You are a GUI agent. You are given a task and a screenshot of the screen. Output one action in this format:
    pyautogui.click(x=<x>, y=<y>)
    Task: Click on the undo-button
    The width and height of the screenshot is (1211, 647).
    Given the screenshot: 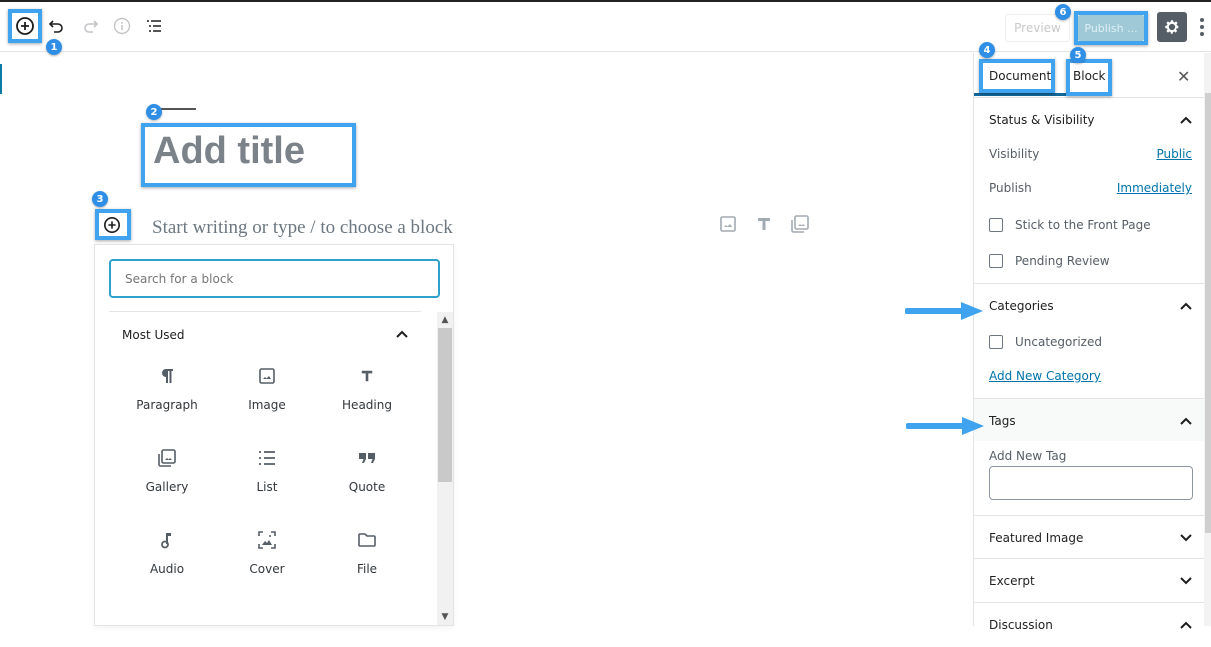 What is the action you would take?
    pyautogui.click(x=57, y=26)
    